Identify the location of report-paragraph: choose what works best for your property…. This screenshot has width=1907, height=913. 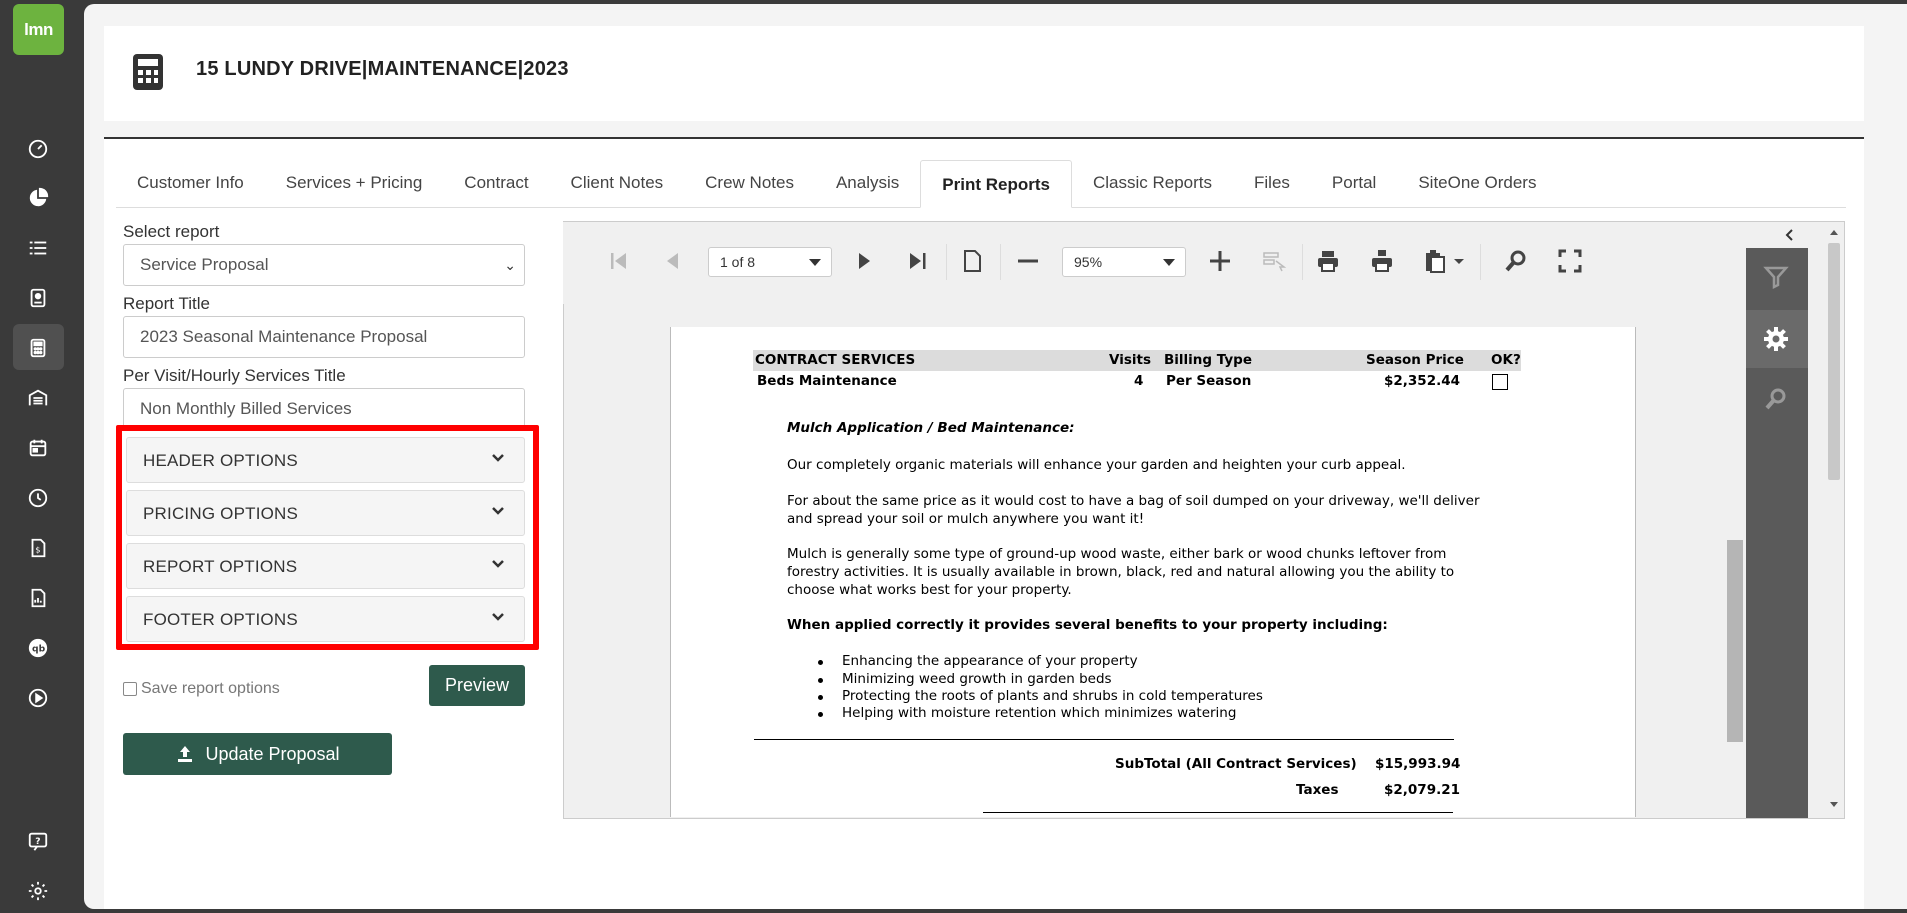
(929, 590).